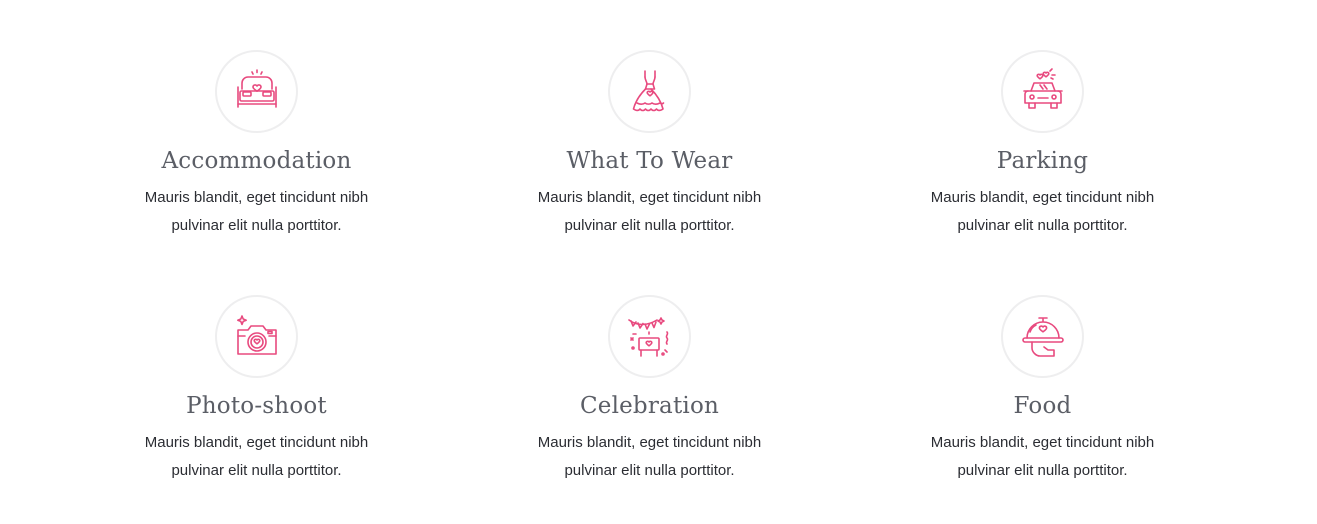 The width and height of the screenshot is (1317, 524). I want to click on food-cloche-icon, so click(1042, 336).